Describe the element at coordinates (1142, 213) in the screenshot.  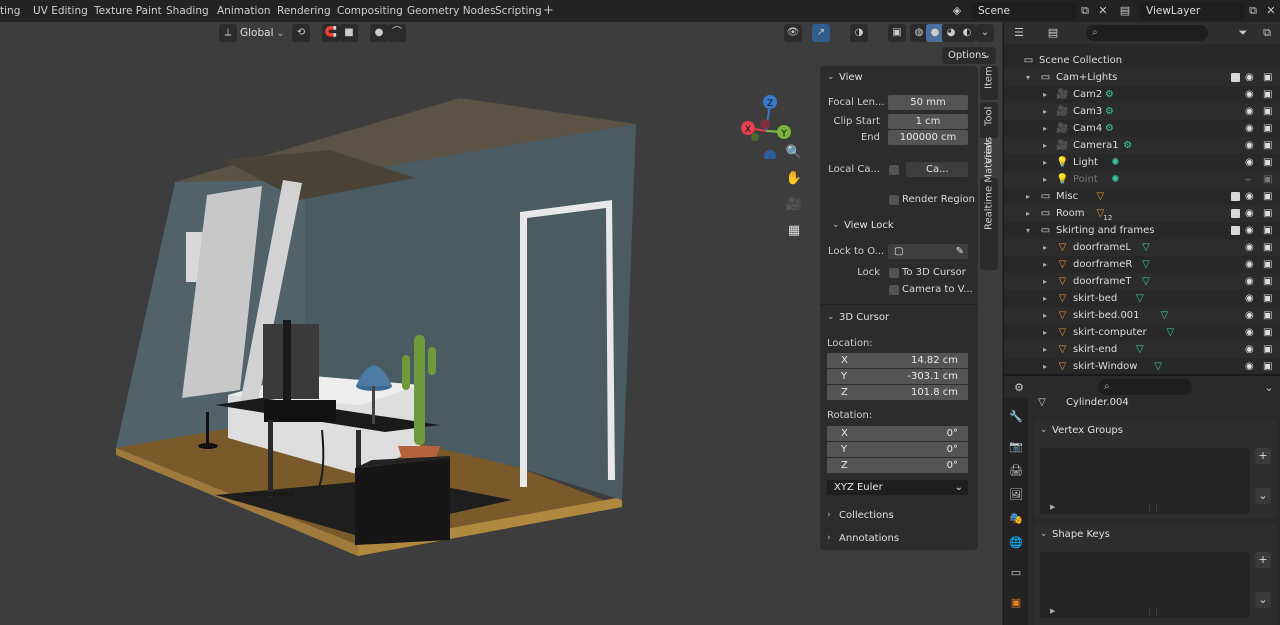
I see `collection-row: ▸ ▭ Room ▽ 12 ◉ ▣` at that location.